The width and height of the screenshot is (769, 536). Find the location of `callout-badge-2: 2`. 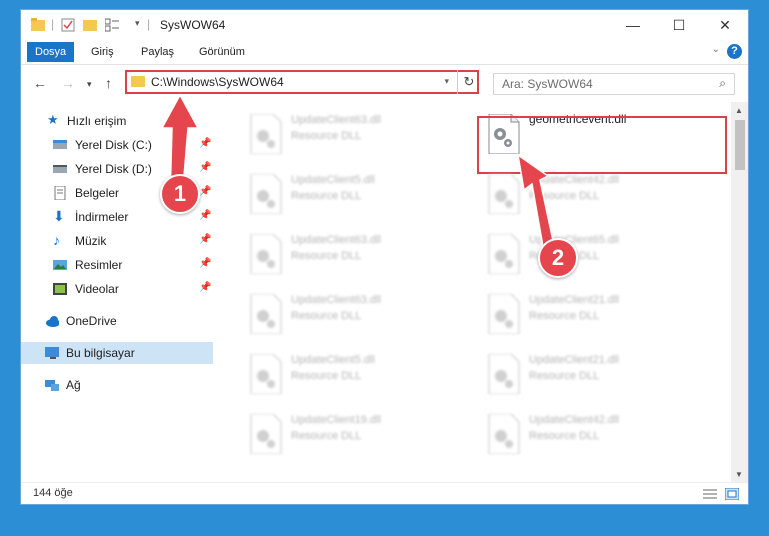

callout-badge-2: 2 is located at coordinates (558, 258).